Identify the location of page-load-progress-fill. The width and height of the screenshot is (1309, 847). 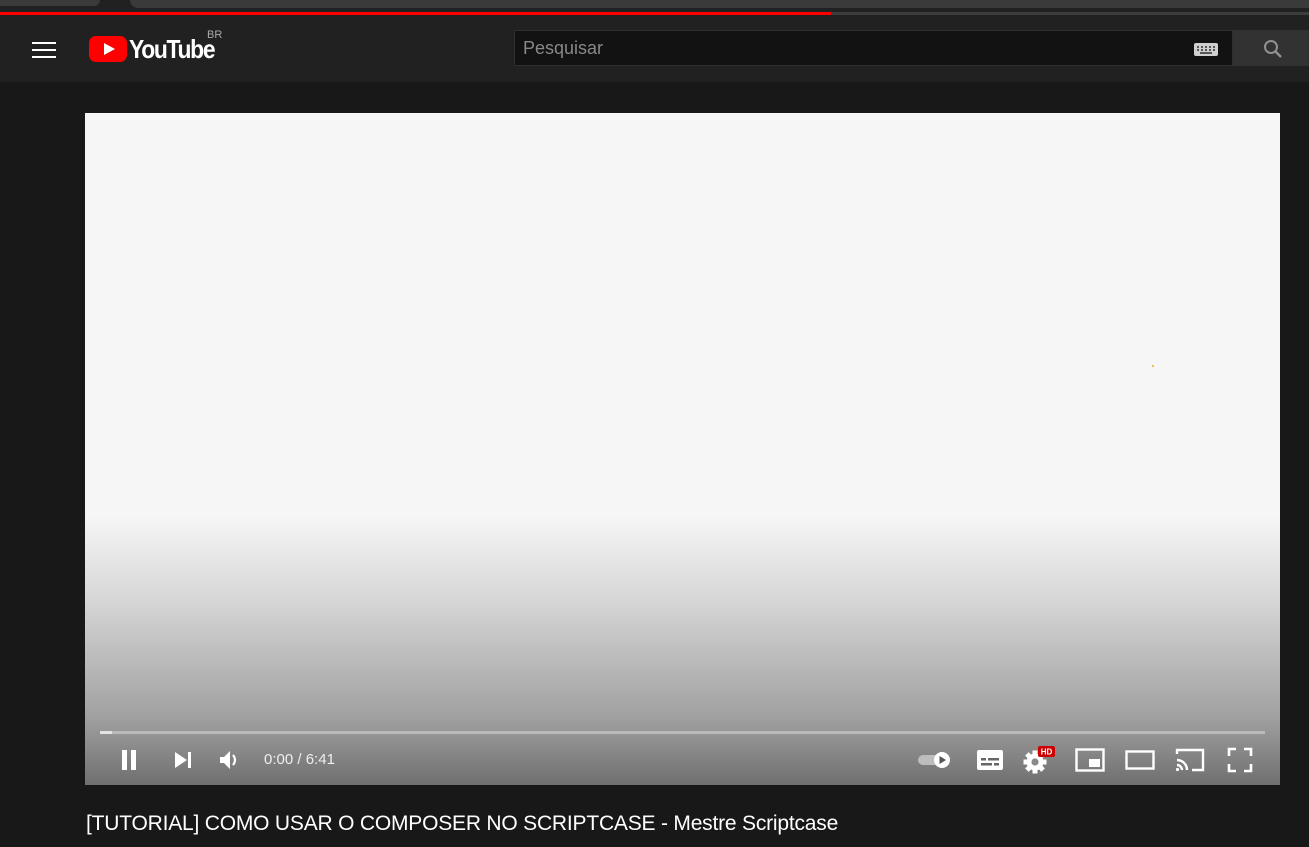
(416, 13).